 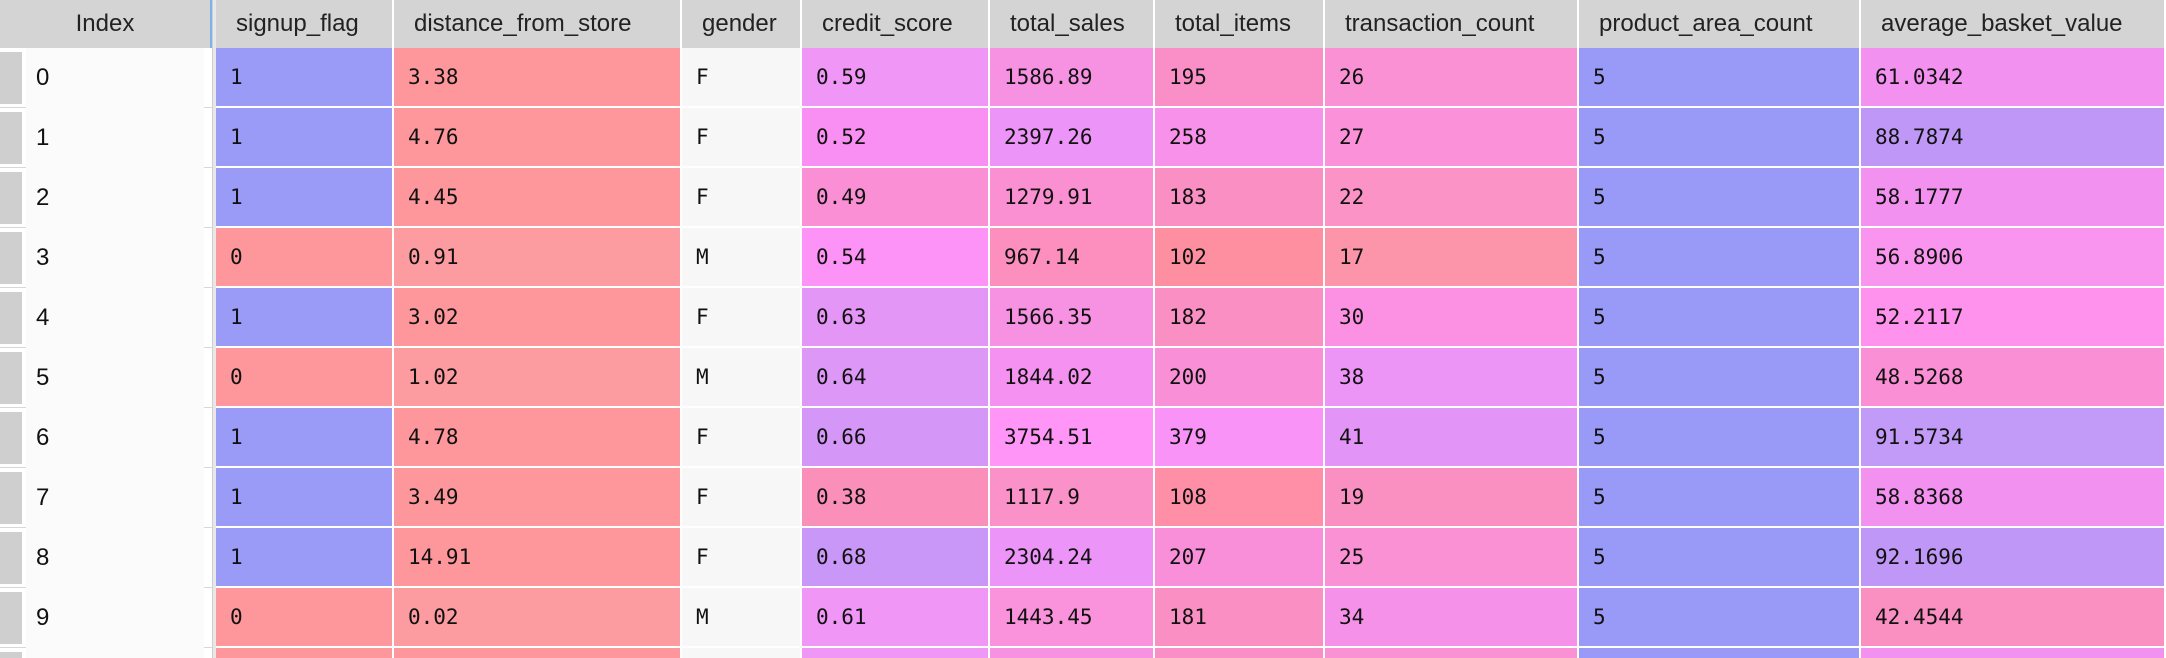 I want to click on cell-total-items: 258, so click(x=1240, y=138).